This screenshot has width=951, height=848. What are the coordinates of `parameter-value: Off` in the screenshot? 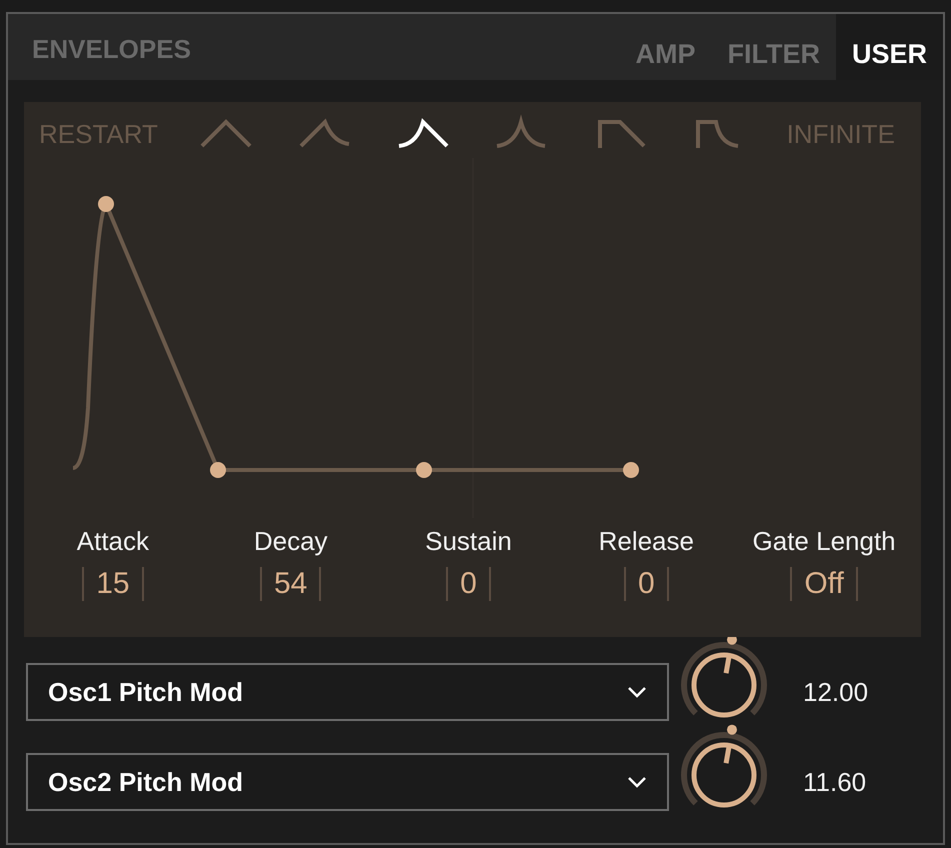 It's located at (824, 584).